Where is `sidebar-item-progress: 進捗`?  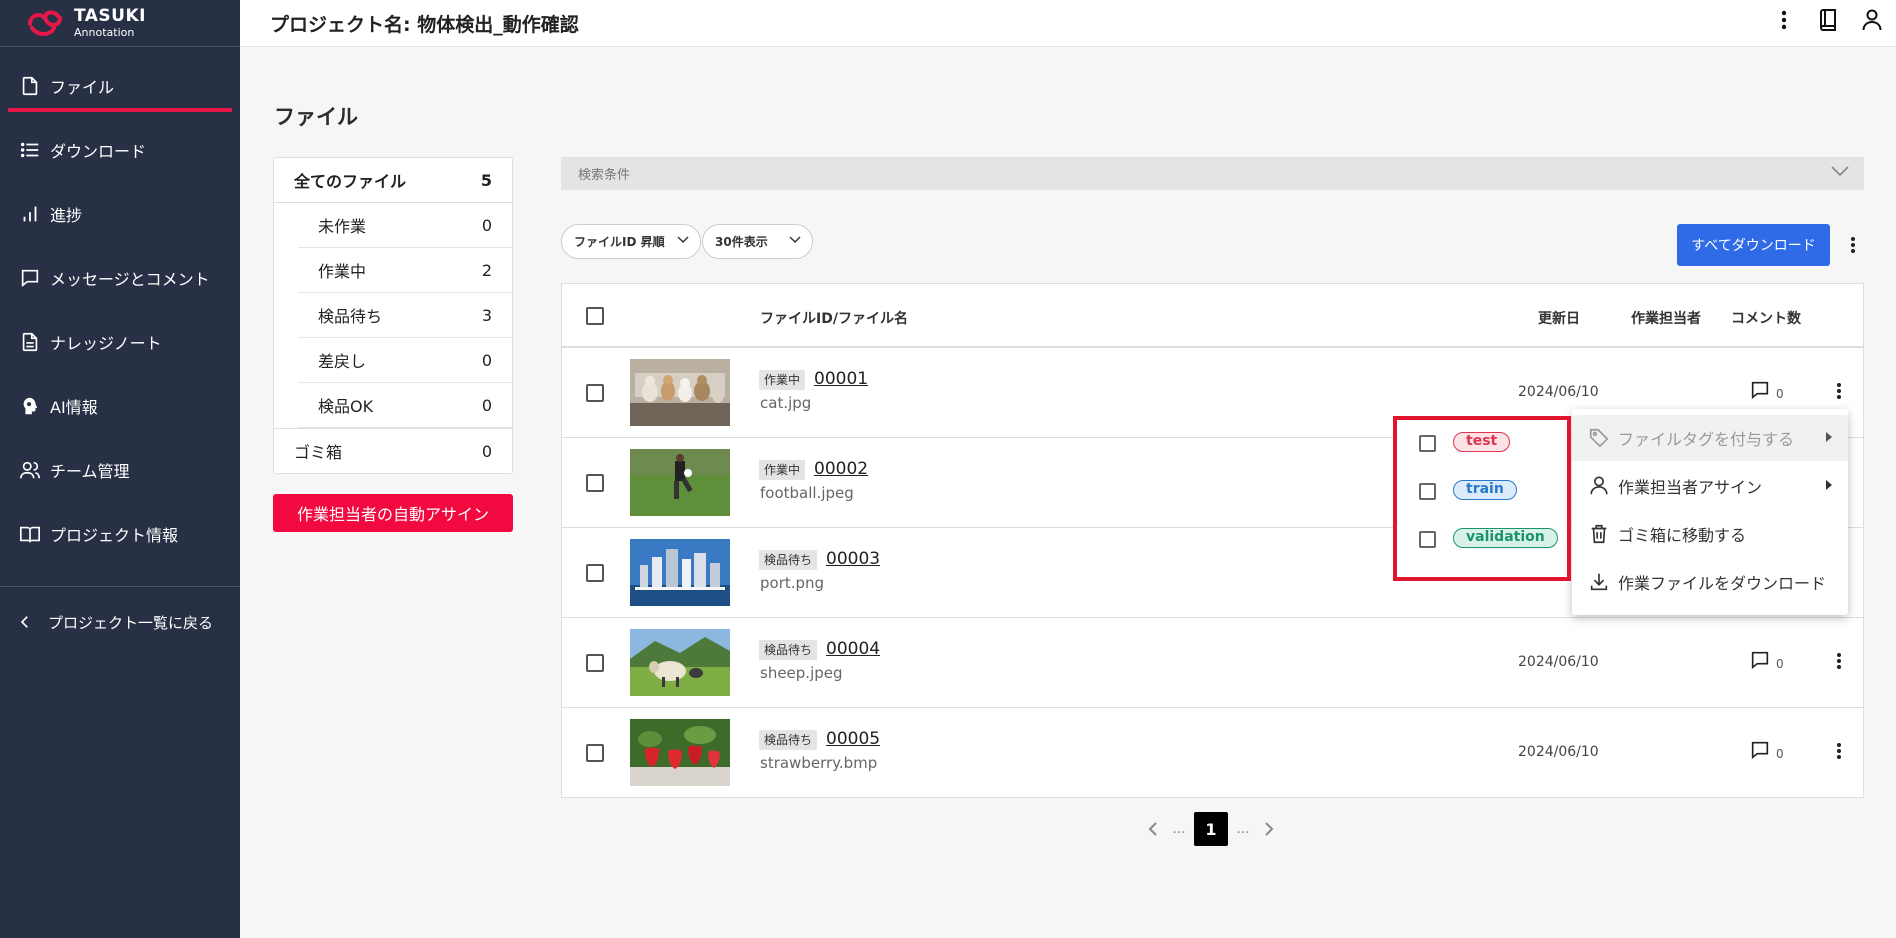 sidebar-item-progress: 進捗 is located at coordinates (120, 214).